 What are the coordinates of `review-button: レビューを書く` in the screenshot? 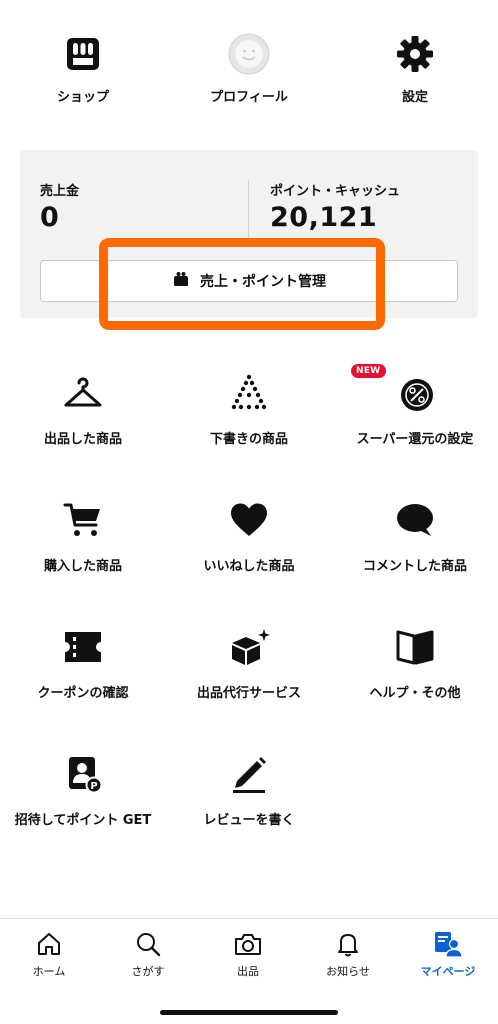 It's located at (249, 789).